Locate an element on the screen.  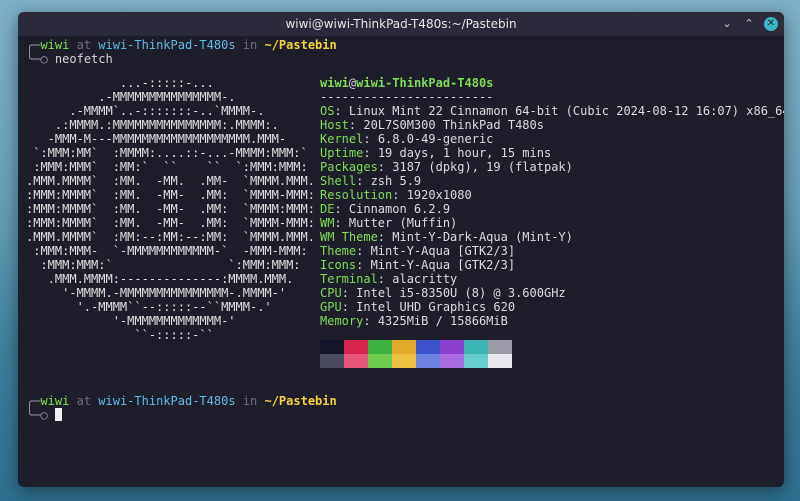
color-palette is located at coordinates (416, 354).